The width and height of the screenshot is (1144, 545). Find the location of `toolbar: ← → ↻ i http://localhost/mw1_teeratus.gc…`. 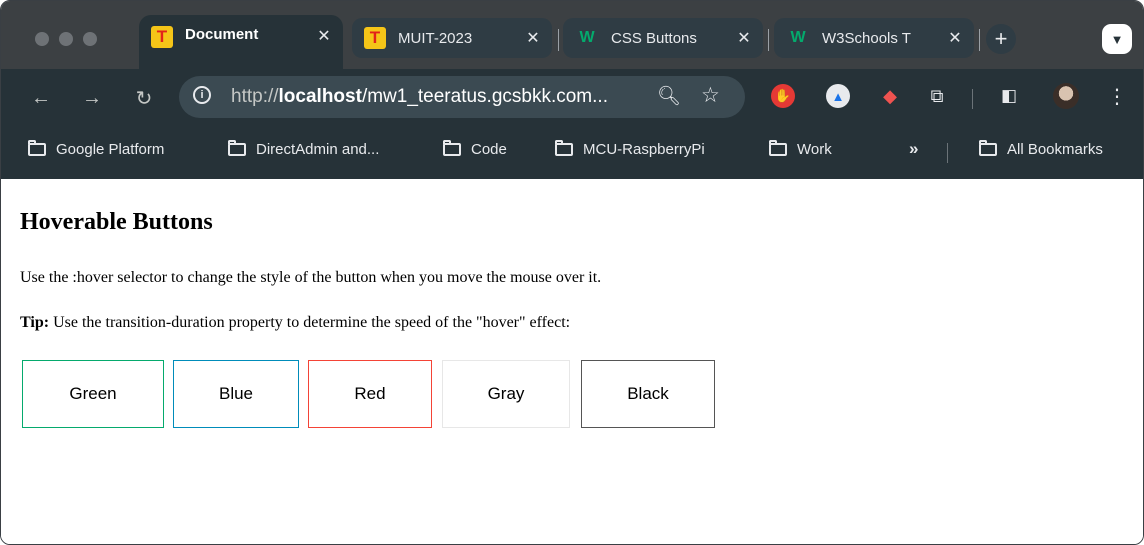

toolbar: ← → ↻ i http://localhost/mw1_teeratus.gc… is located at coordinates (572, 98).